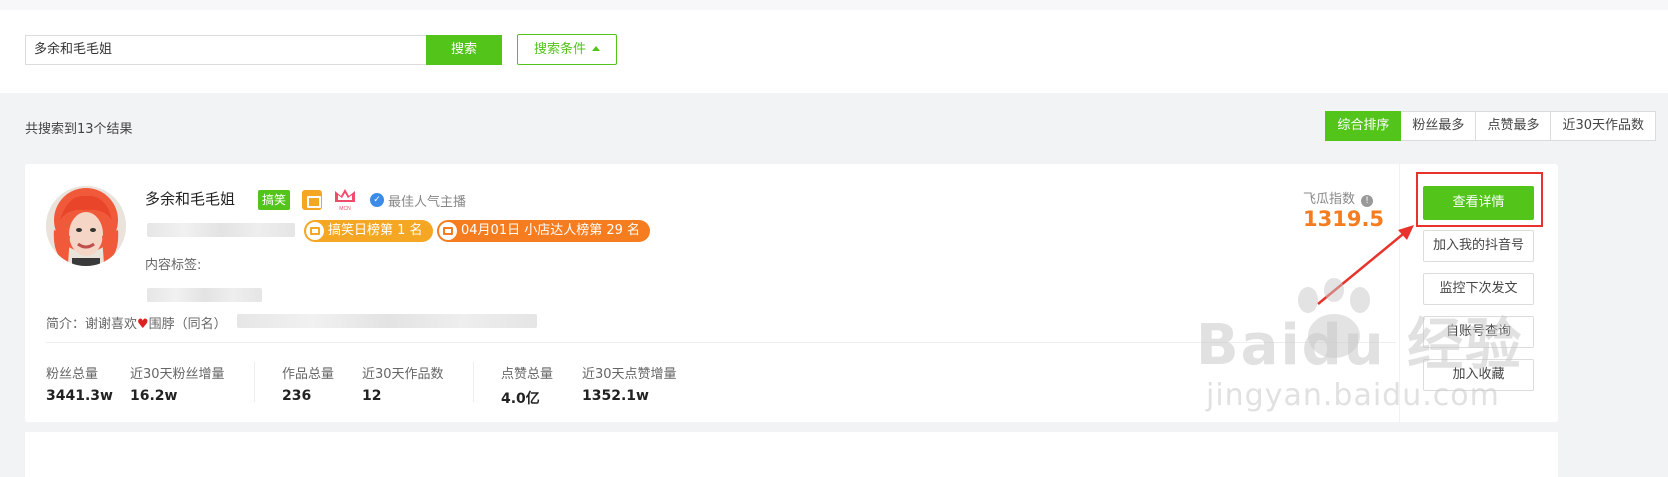 This screenshot has height=477, width=1668. What do you see at coordinates (79, 129) in the screenshot?
I see `result-count: 共搜索到13个结果` at bounding box center [79, 129].